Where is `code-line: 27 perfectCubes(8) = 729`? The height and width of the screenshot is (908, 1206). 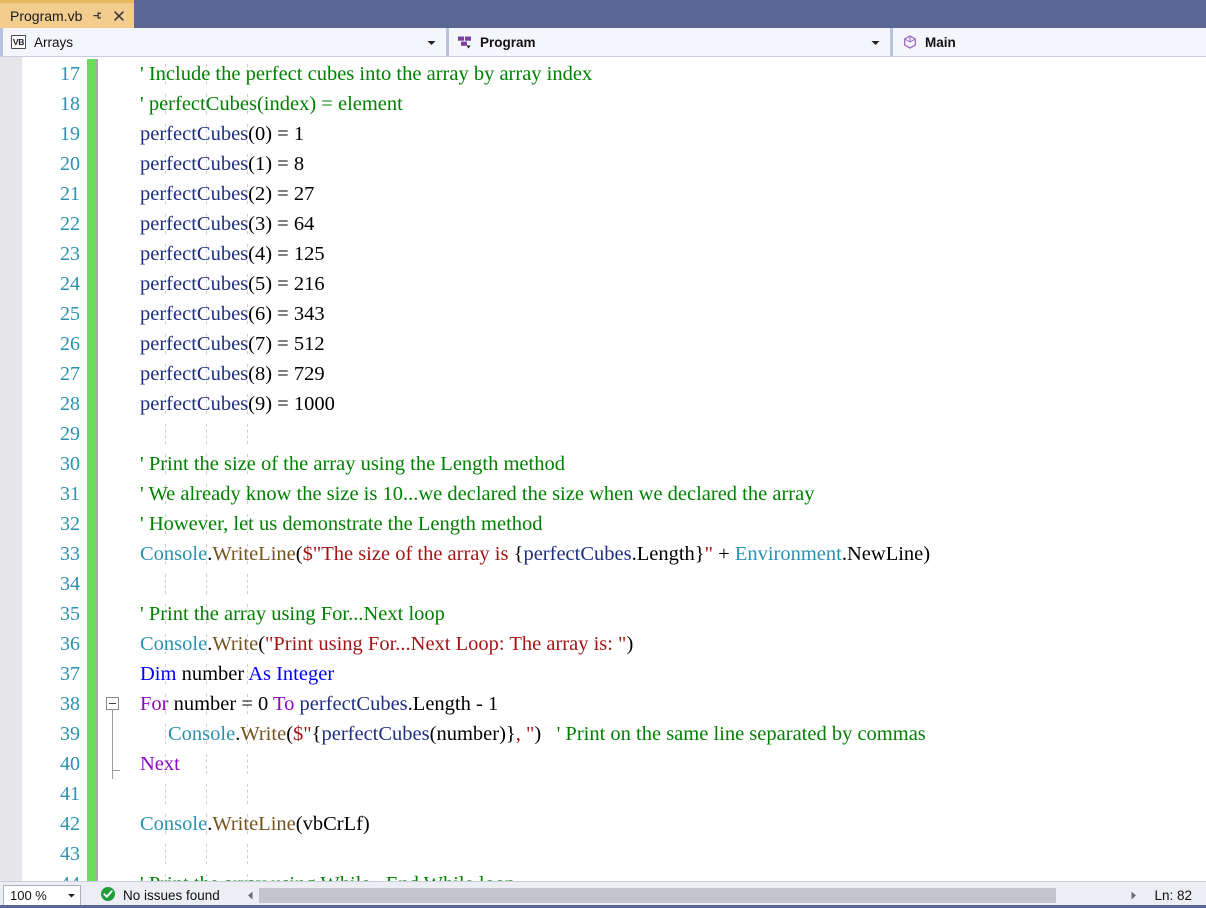
code-line: 27 perfectCubes(8) = 729 is located at coordinates (614, 374).